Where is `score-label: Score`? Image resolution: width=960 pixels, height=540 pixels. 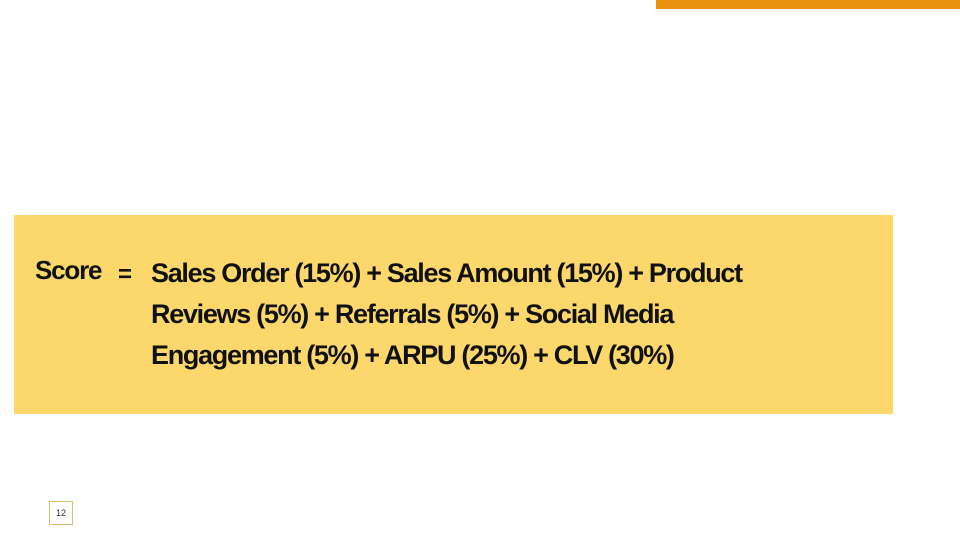 score-label: Score is located at coordinates (68, 270).